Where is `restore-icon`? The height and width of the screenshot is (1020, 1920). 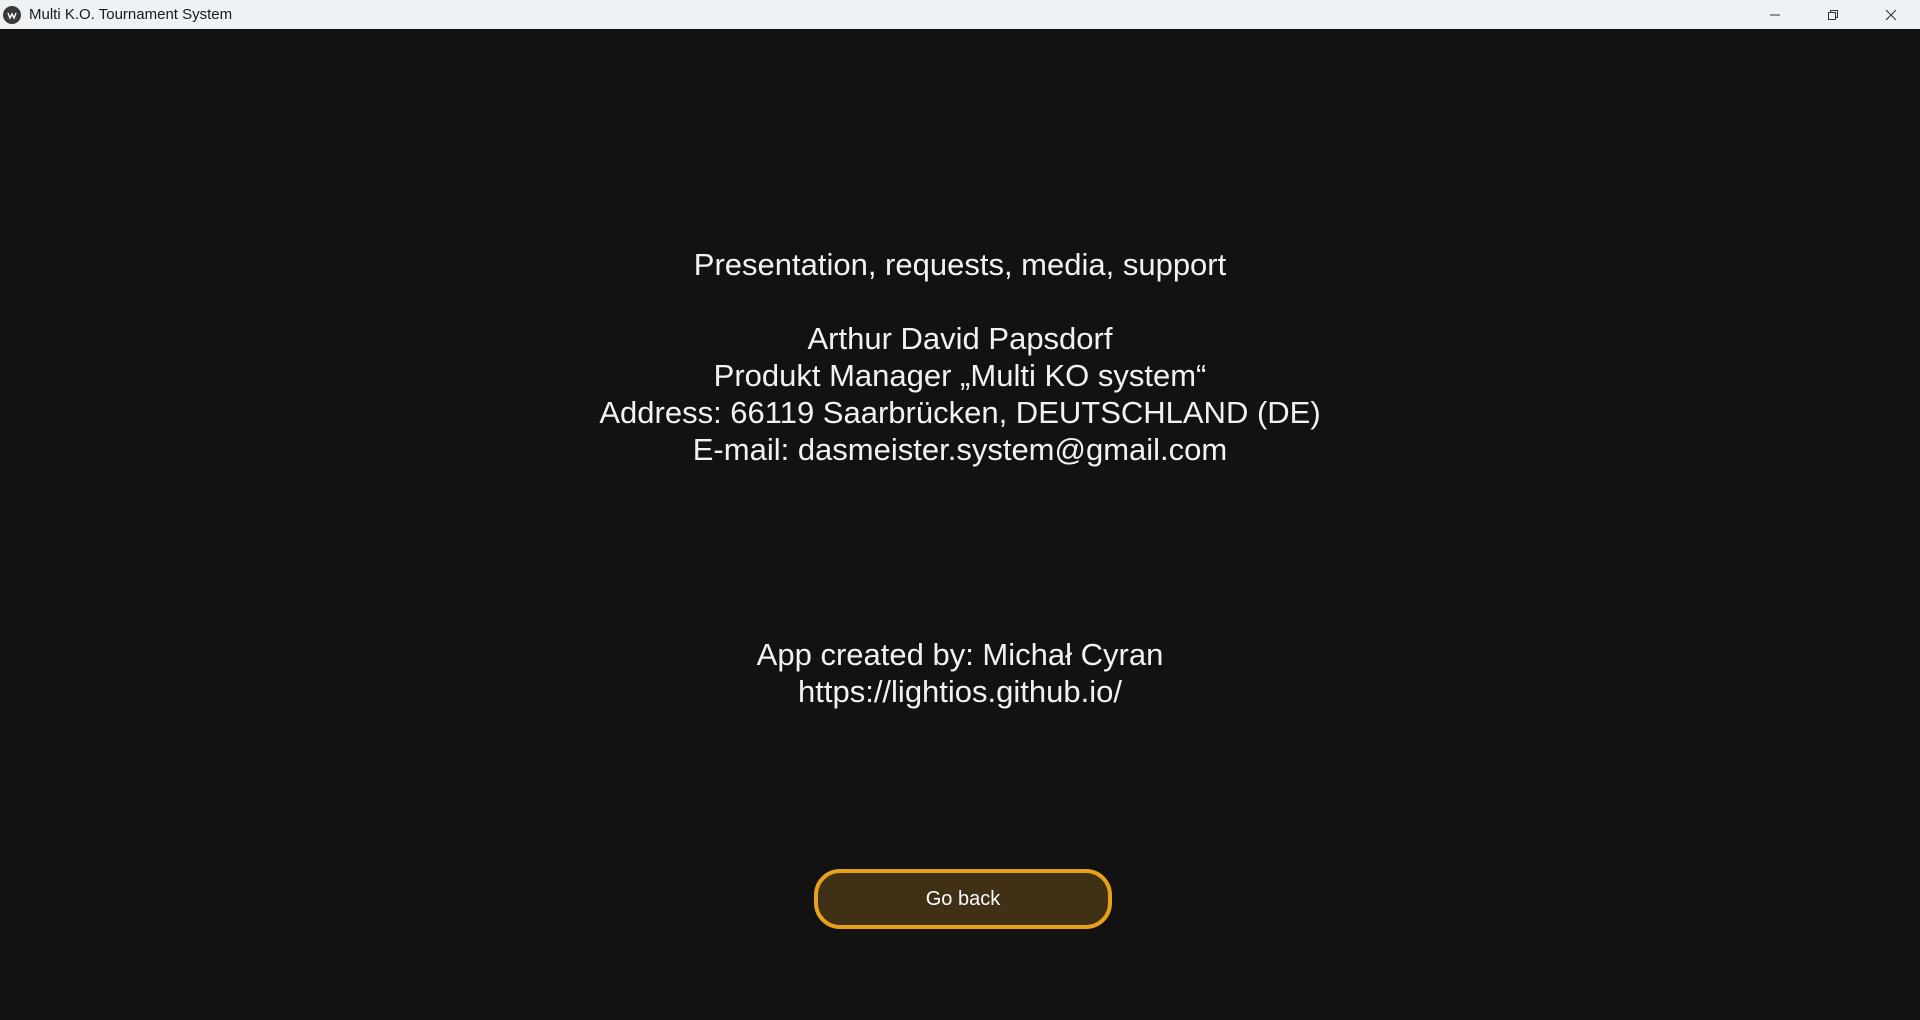 restore-icon is located at coordinates (1833, 14).